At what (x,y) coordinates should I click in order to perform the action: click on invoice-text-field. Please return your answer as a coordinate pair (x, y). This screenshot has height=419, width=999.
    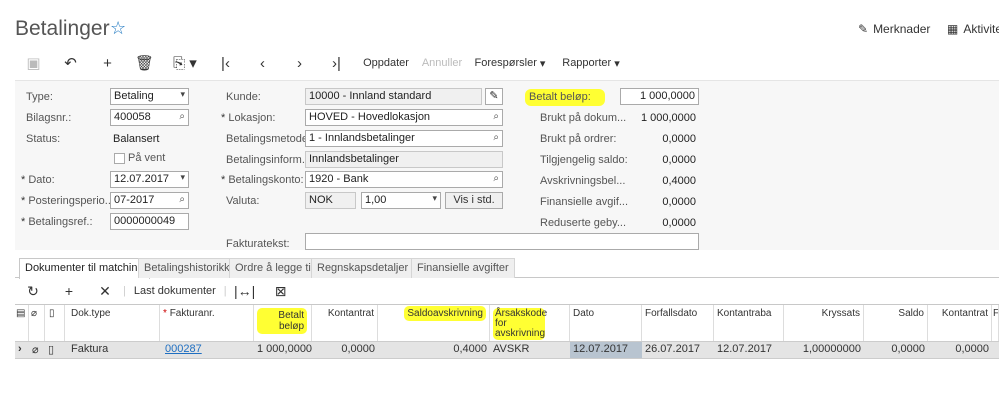
    Looking at the image, I should click on (502, 241).